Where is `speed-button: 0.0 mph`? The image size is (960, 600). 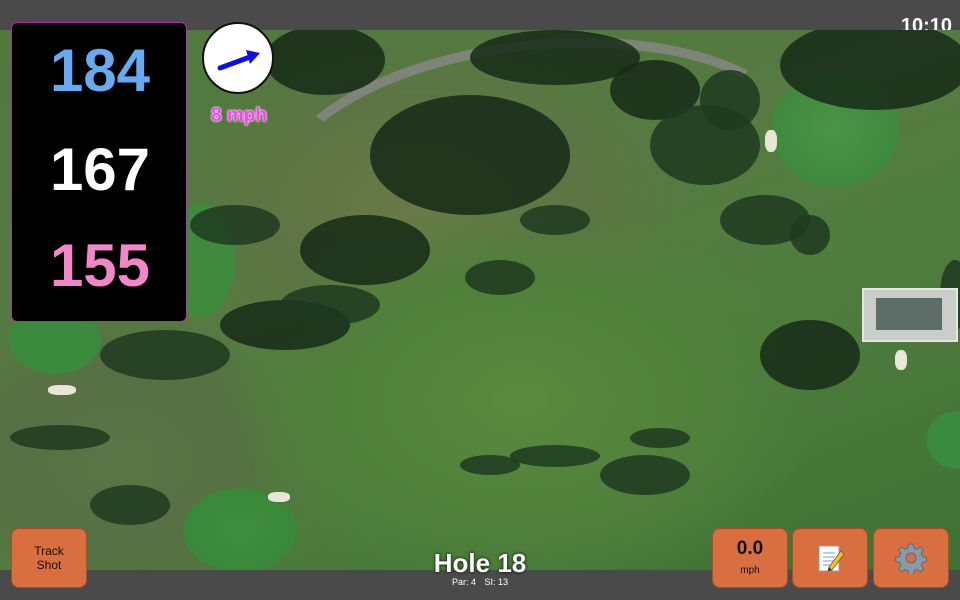
speed-button: 0.0 mph is located at coordinates (750, 558).